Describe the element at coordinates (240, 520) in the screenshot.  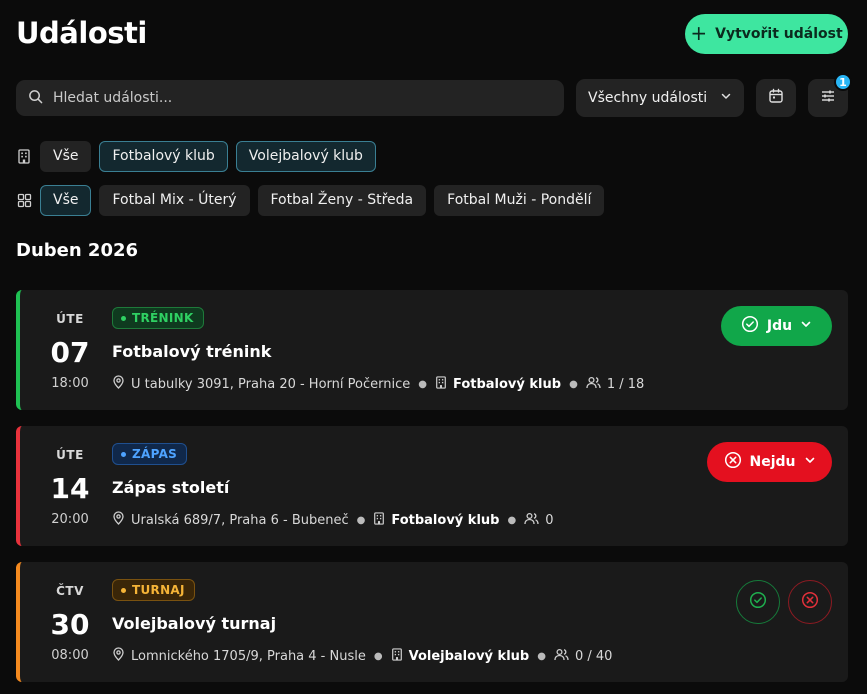
I see `event-location-text: Uralská 689/7, Praha 6 - Bubeneč` at that location.